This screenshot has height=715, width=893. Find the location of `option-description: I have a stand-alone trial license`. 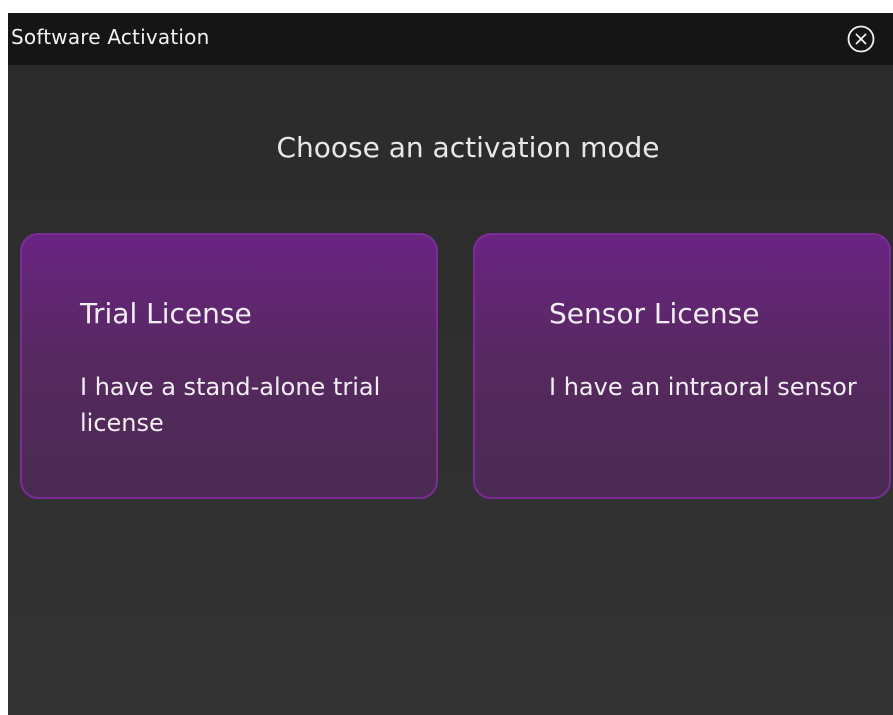

option-description: I have a stand-alone trial license is located at coordinates (230, 405).